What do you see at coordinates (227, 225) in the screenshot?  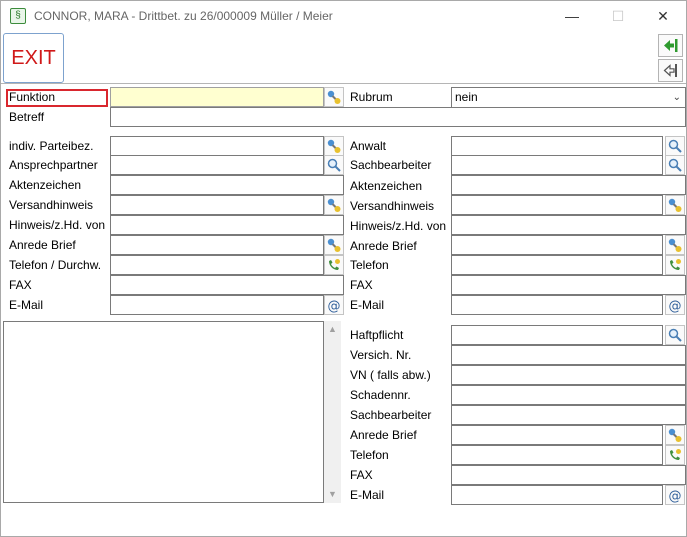 I see `hinweis-field` at bounding box center [227, 225].